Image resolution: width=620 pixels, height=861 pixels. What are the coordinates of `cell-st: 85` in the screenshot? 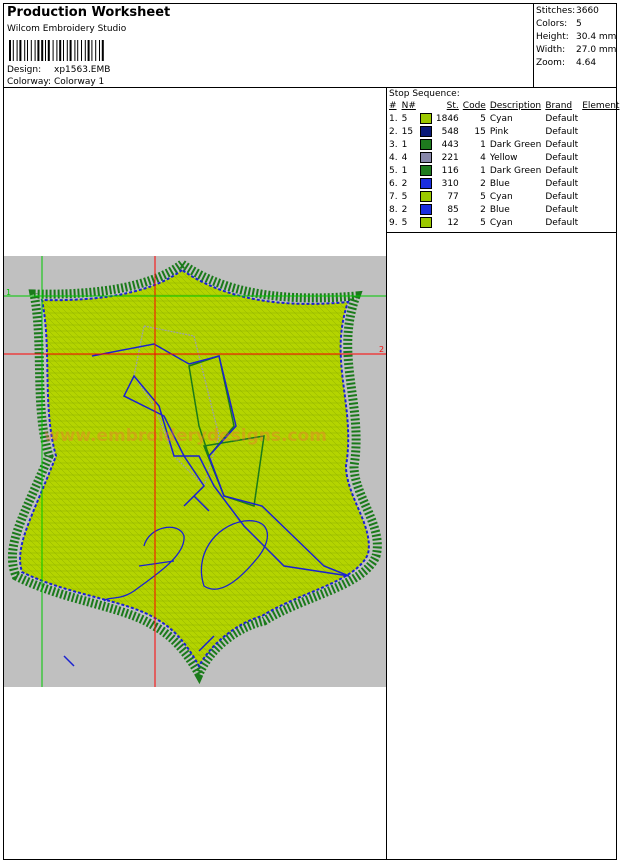 It's located at (453, 209).